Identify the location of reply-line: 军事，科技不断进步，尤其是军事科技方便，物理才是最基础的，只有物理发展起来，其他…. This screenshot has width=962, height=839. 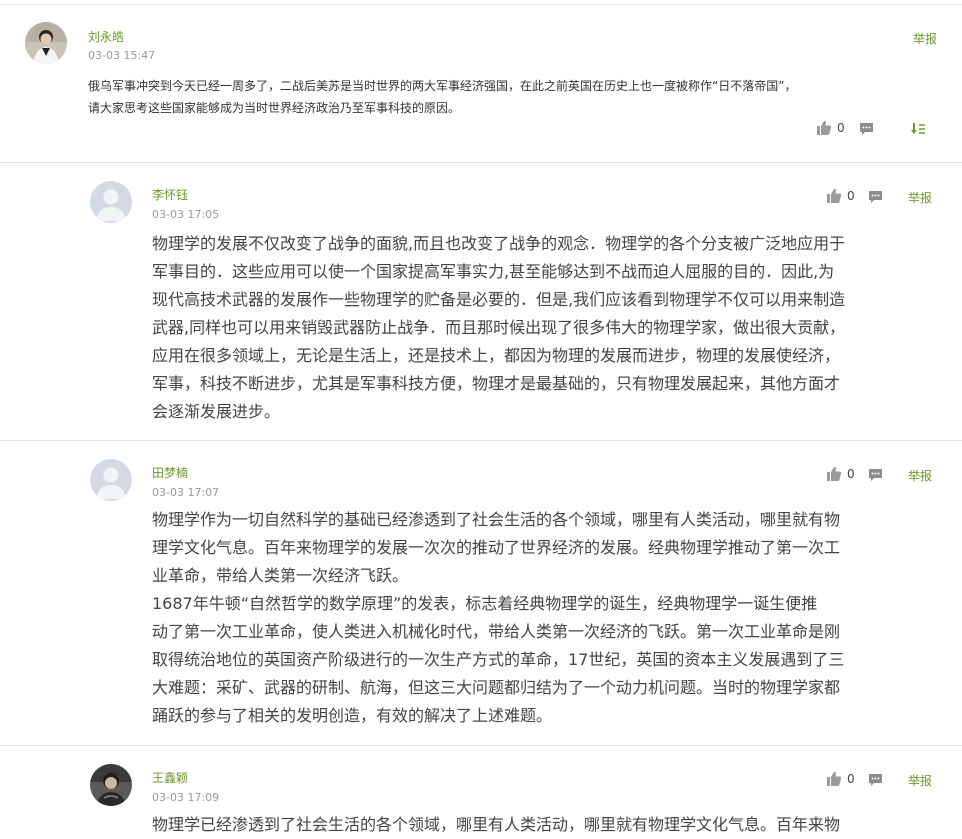
(496, 383).